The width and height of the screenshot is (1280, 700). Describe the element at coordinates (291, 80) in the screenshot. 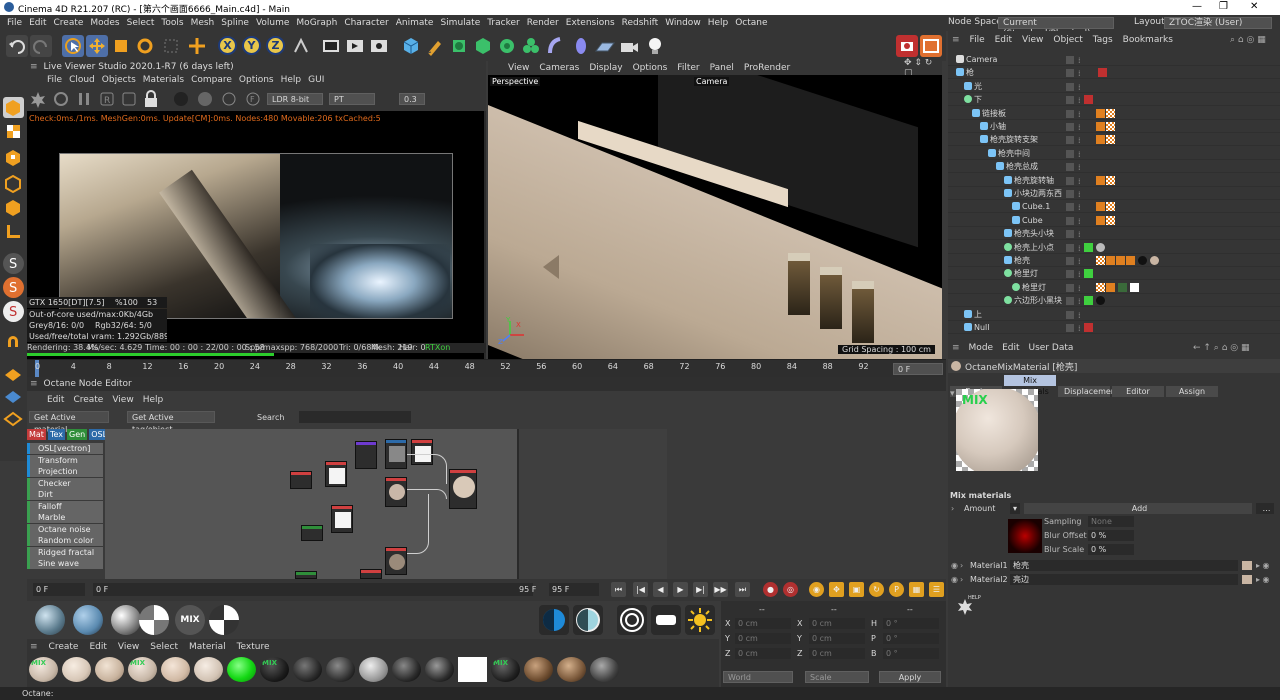

I see `lv-menu-help: Help` at that location.